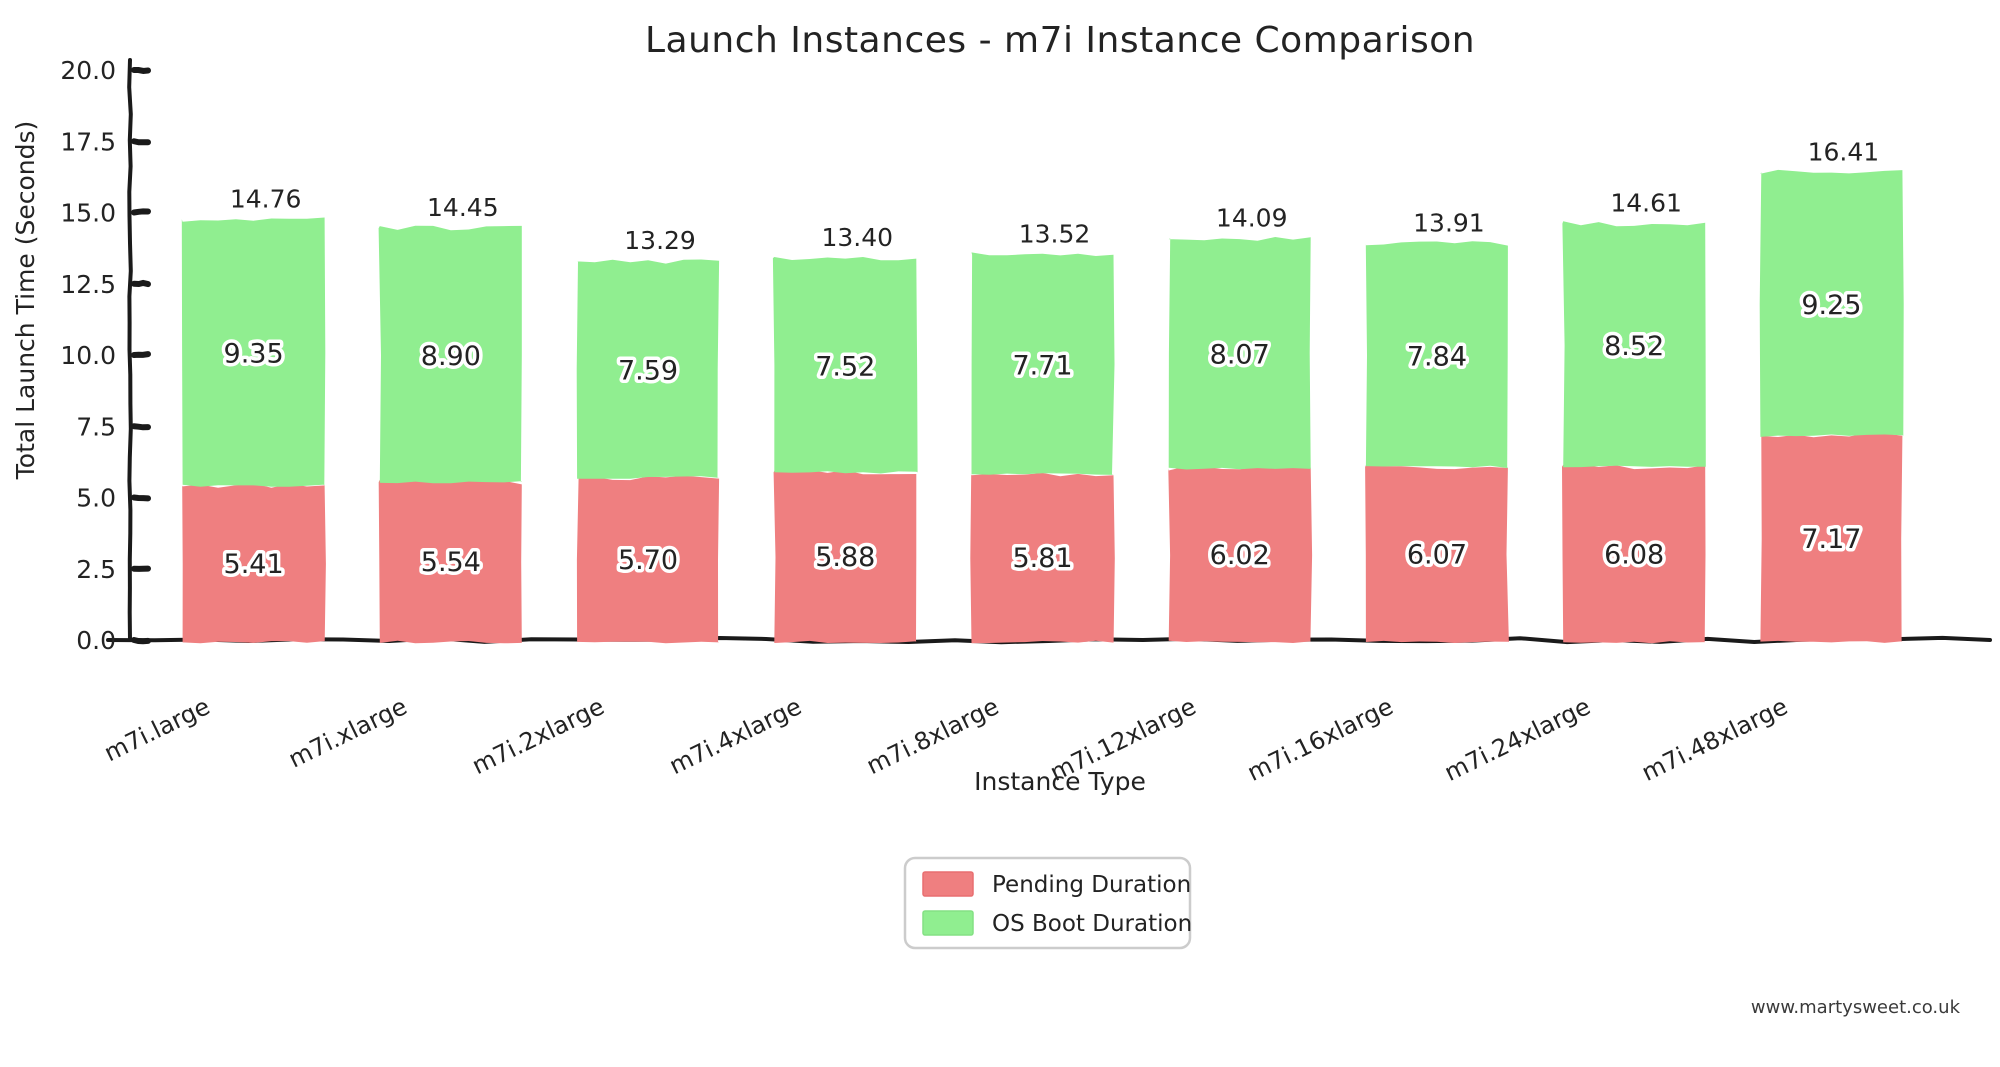  Describe the element at coordinates (88, 355) in the screenshot. I see `y-tick-label: 10.0` at that location.